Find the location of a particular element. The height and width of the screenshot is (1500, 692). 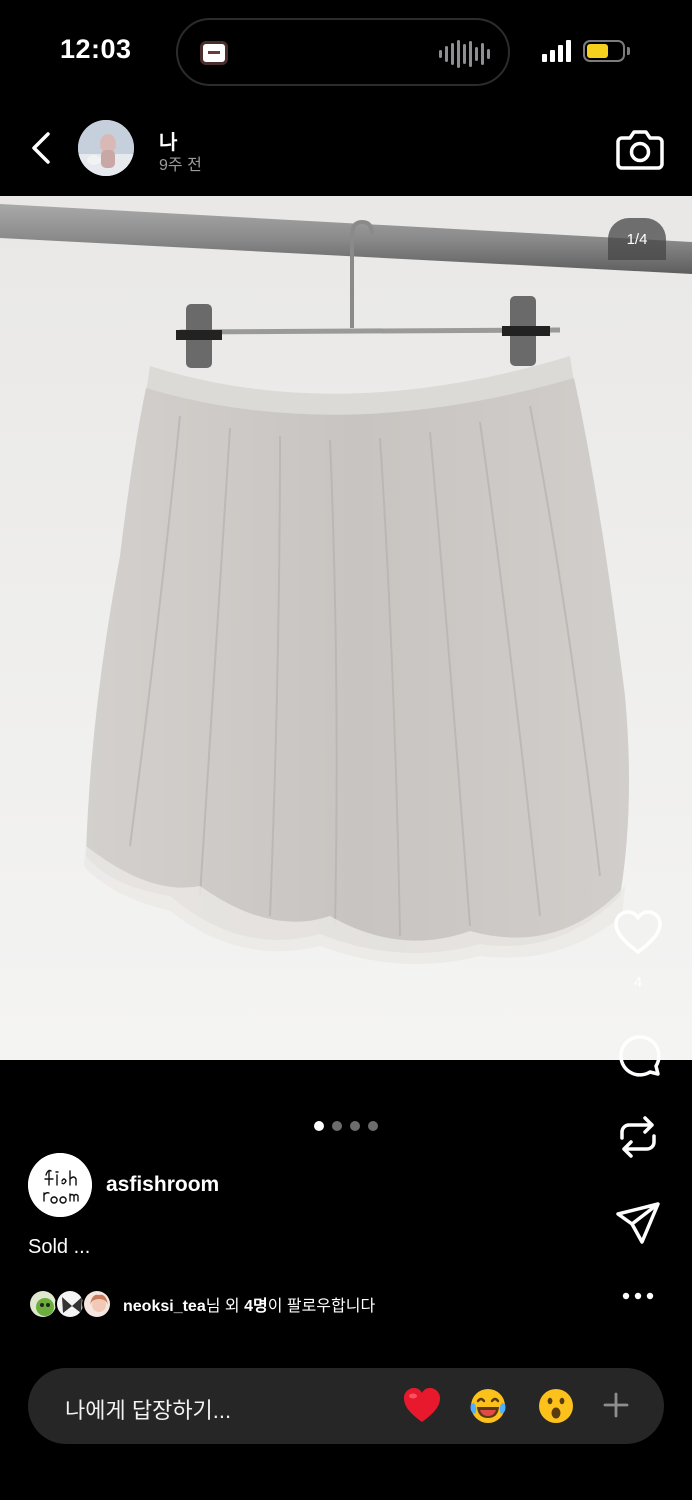

battery-fill is located at coordinates (598, 51).